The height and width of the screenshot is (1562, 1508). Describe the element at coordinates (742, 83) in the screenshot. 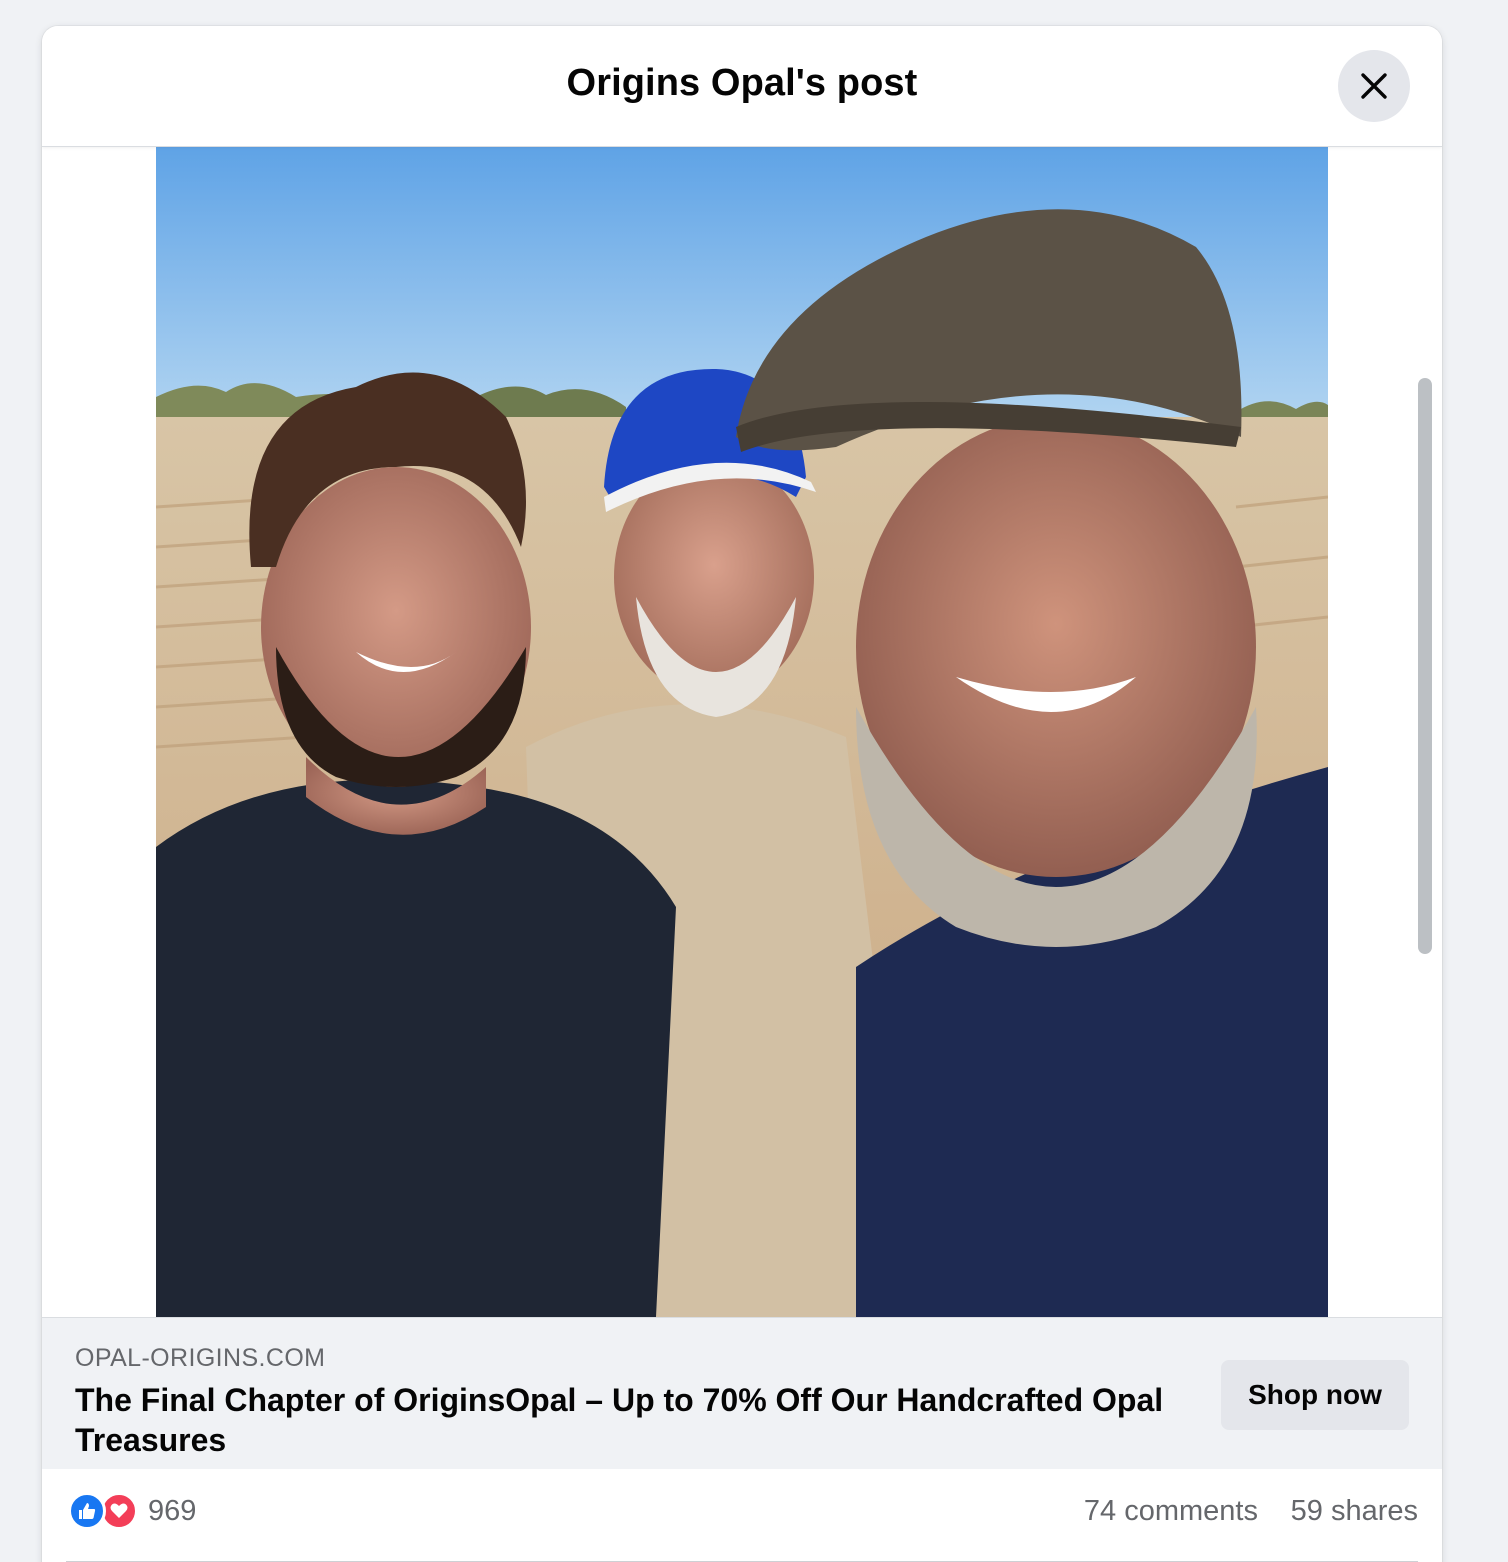

I see `dialog-title: Origins Opal's post` at that location.